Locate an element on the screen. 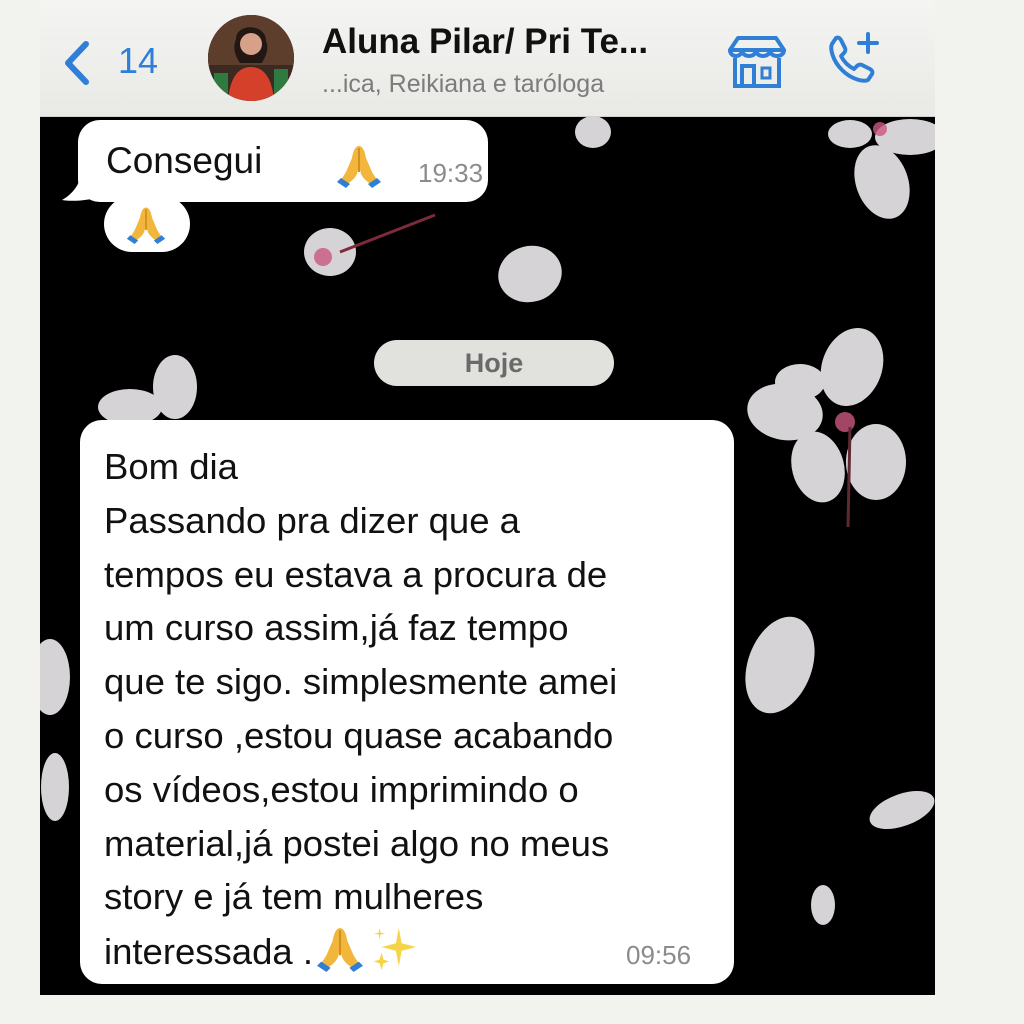 The image size is (1024, 1024). voice-call-button is located at coordinates (853, 60).